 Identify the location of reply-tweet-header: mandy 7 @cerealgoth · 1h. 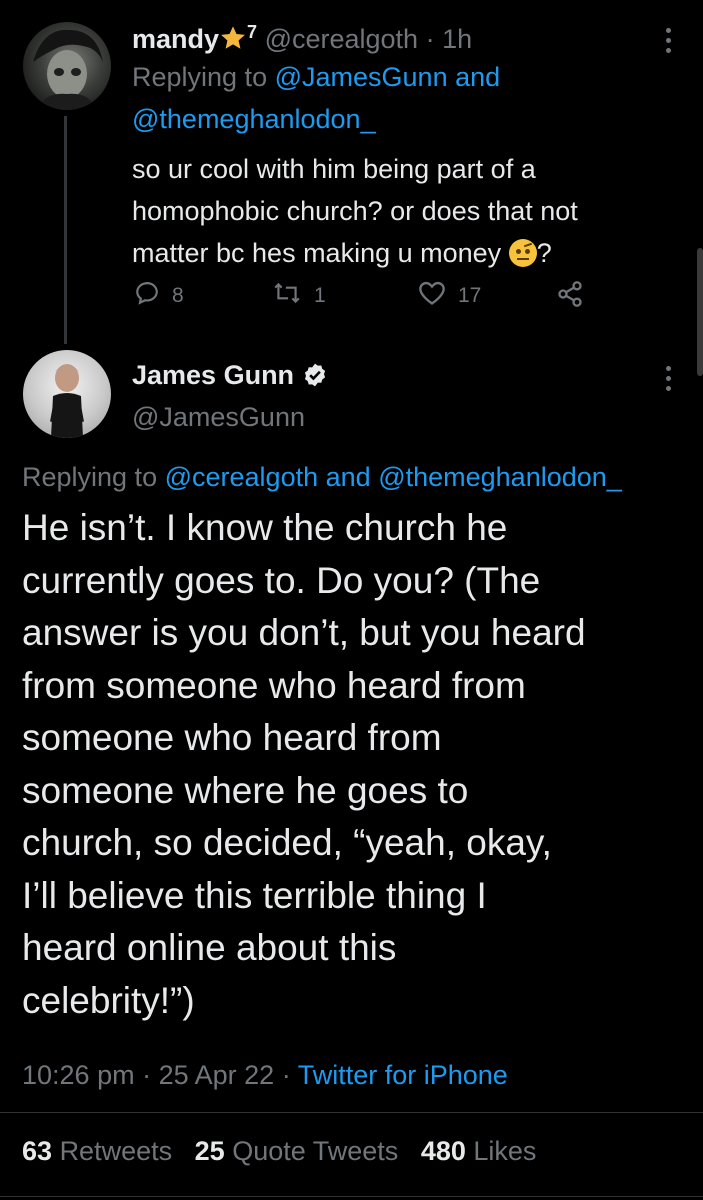
(302, 38).